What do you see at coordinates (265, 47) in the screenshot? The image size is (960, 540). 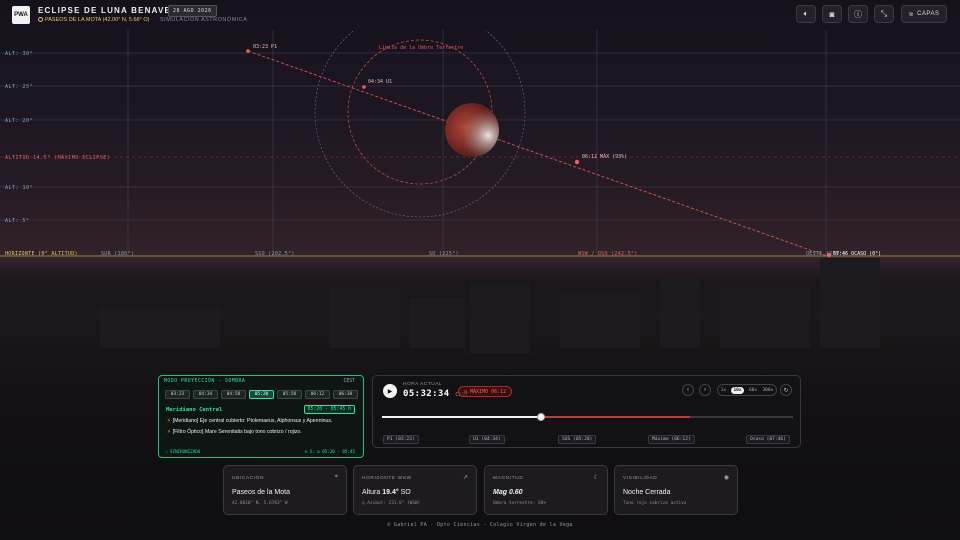 I see `event-p1-label: 03:23 P1` at bounding box center [265, 47].